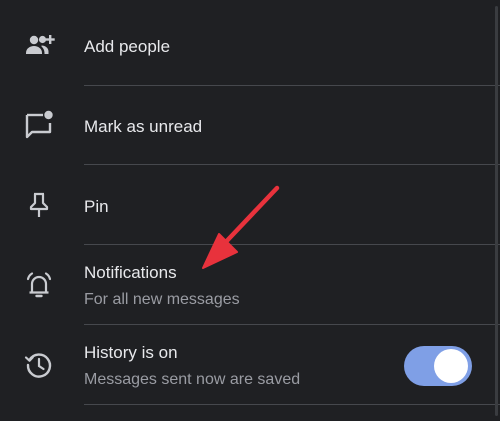 This screenshot has height=421, width=500. What do you see at coordinates (451, 366) in the screenshot?
I see `toggle-knob` at bounding box center [451, 366].